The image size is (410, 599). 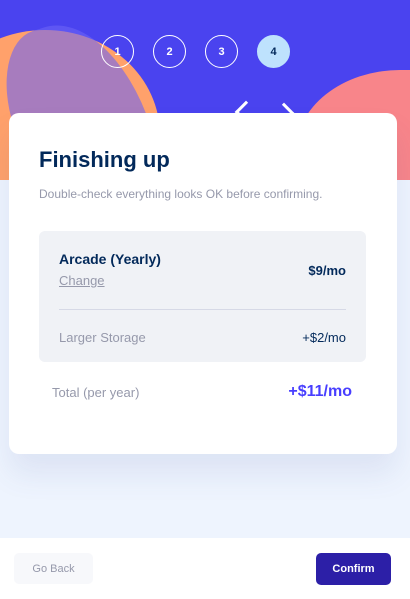 I want to click on plan-row: Arcade (Yearly) Change $9/mo, so click(x=202, y=270).